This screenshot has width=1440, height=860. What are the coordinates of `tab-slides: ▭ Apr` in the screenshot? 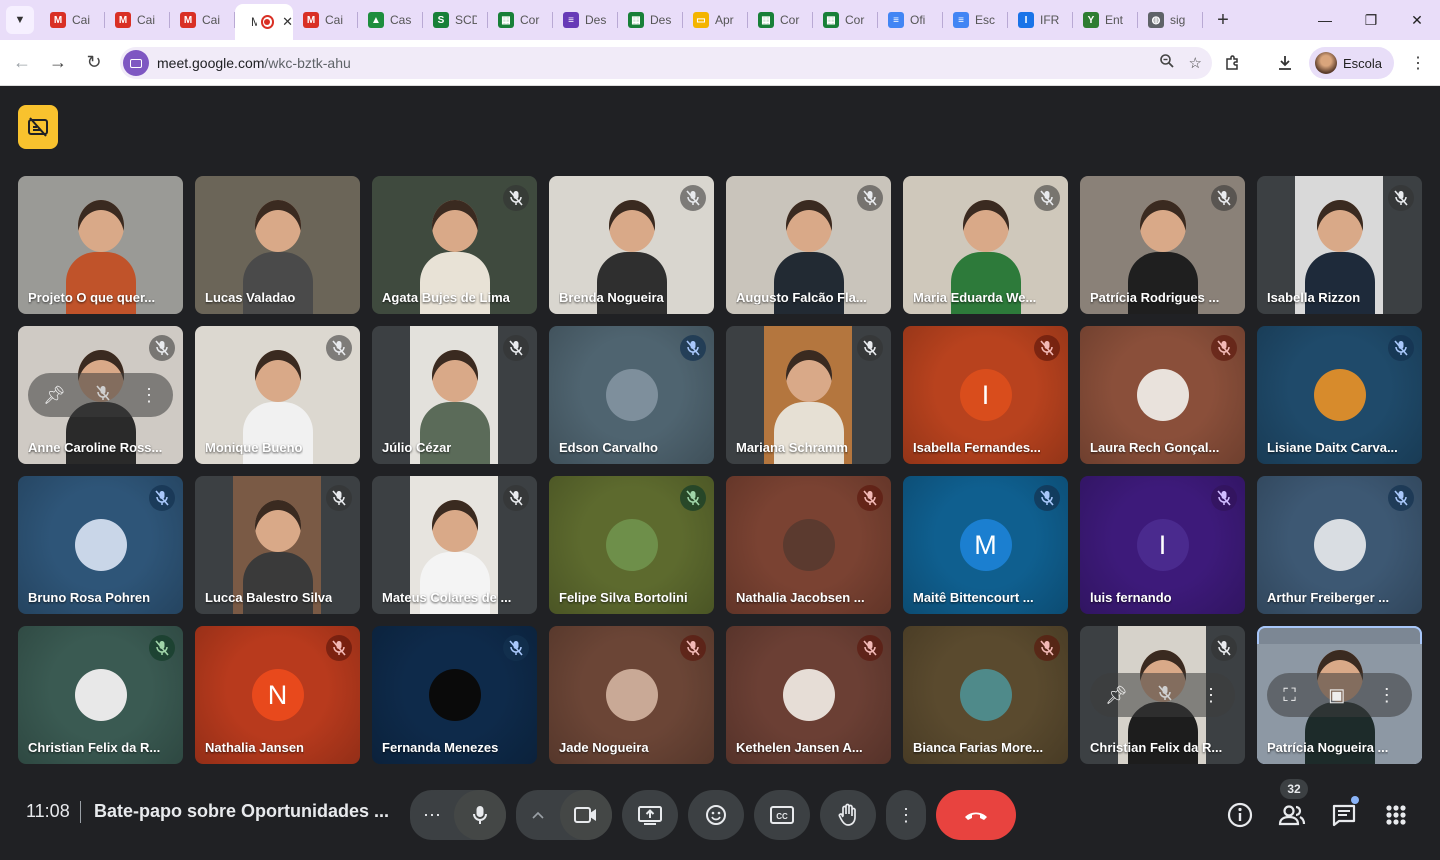 It's located at (715, 20).